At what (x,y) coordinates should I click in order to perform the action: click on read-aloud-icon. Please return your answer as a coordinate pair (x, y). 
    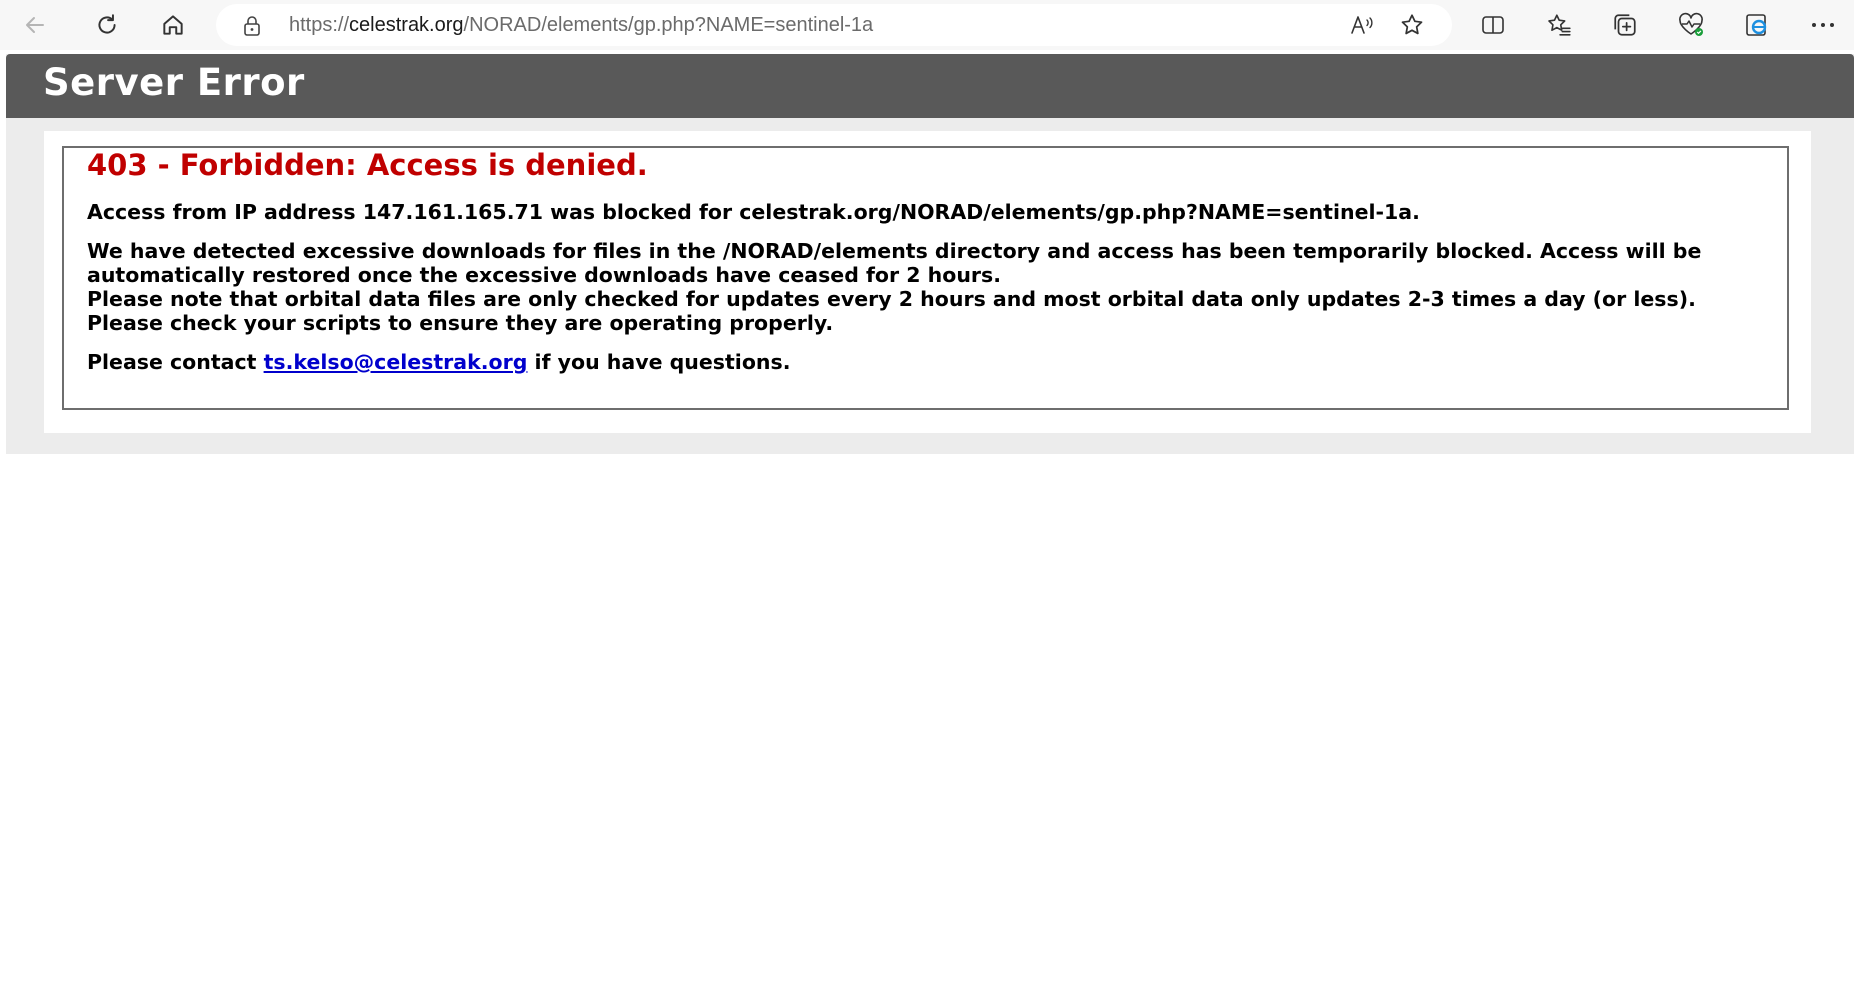
    Looking at the image, I should click on (1363, 25).